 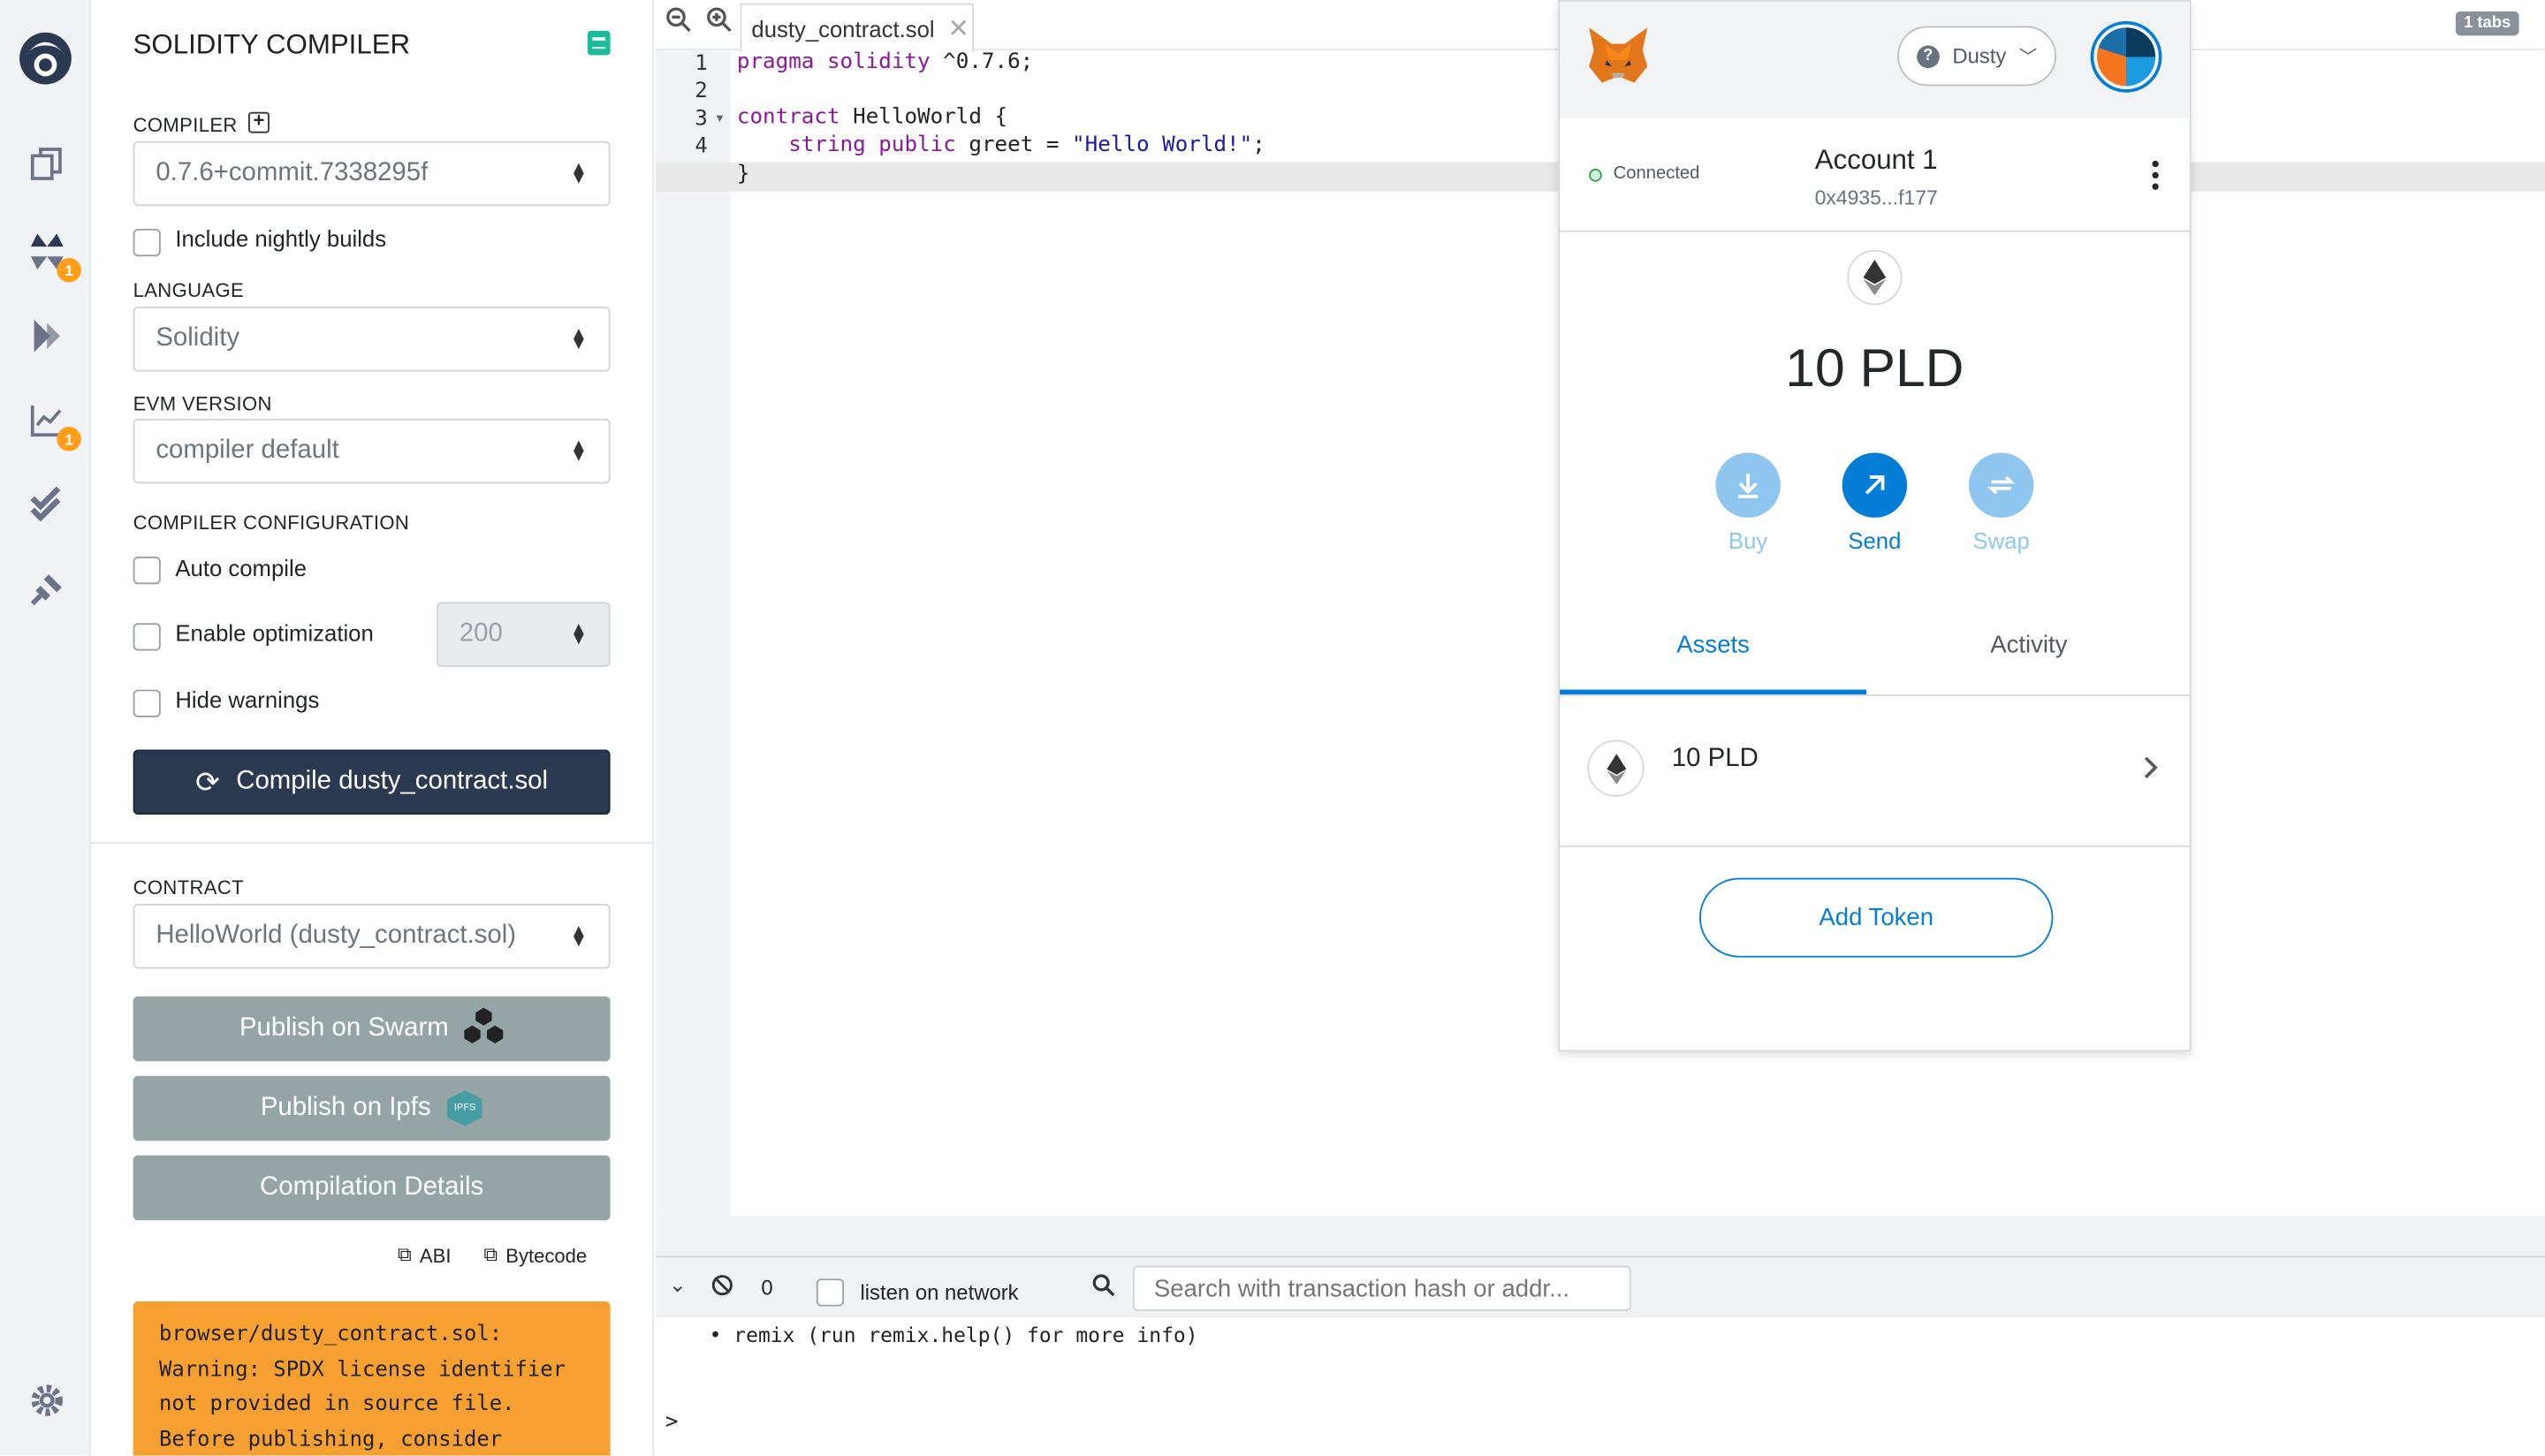 I want to click on buy-label: Buy, so click(x=1748, y=540).